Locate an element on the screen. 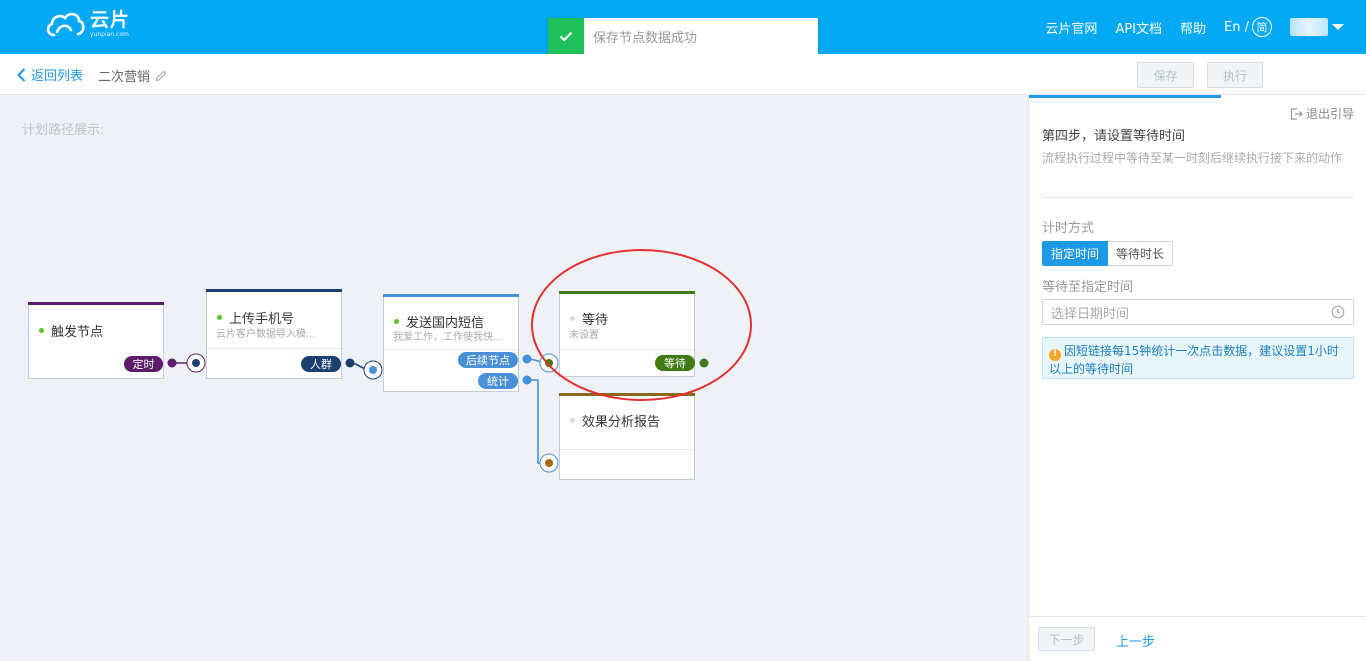 The width and height of the screenshot is (1366, 661). toast-message: 保存节点数据成功 is located at coordinates (645, 38).